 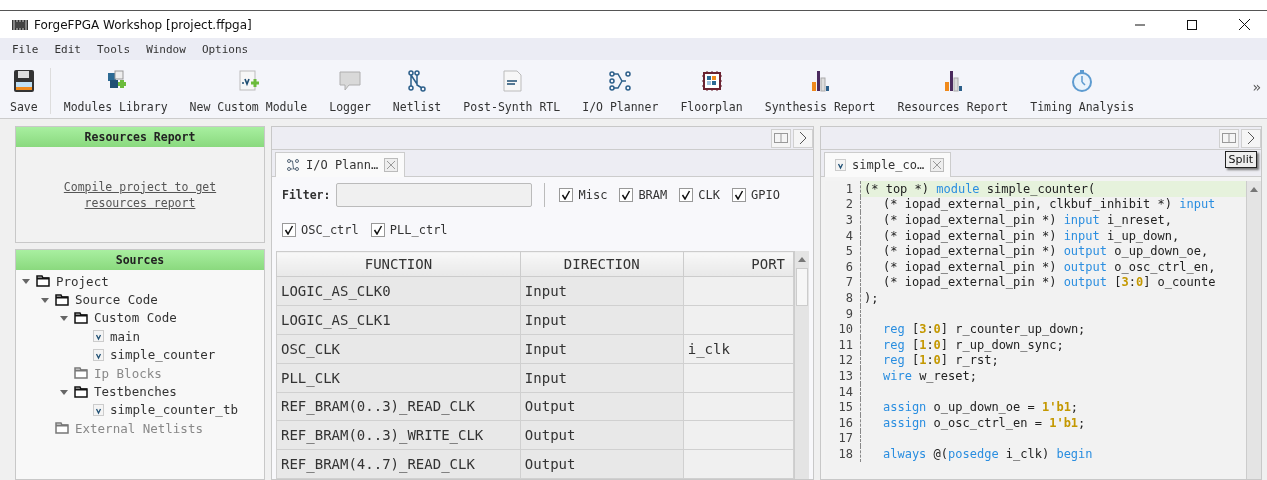 What do you see at coordinates (765, 195) in the screenshot?
I see `checkbox-label: GPIO` at bounding box center [765, 195].